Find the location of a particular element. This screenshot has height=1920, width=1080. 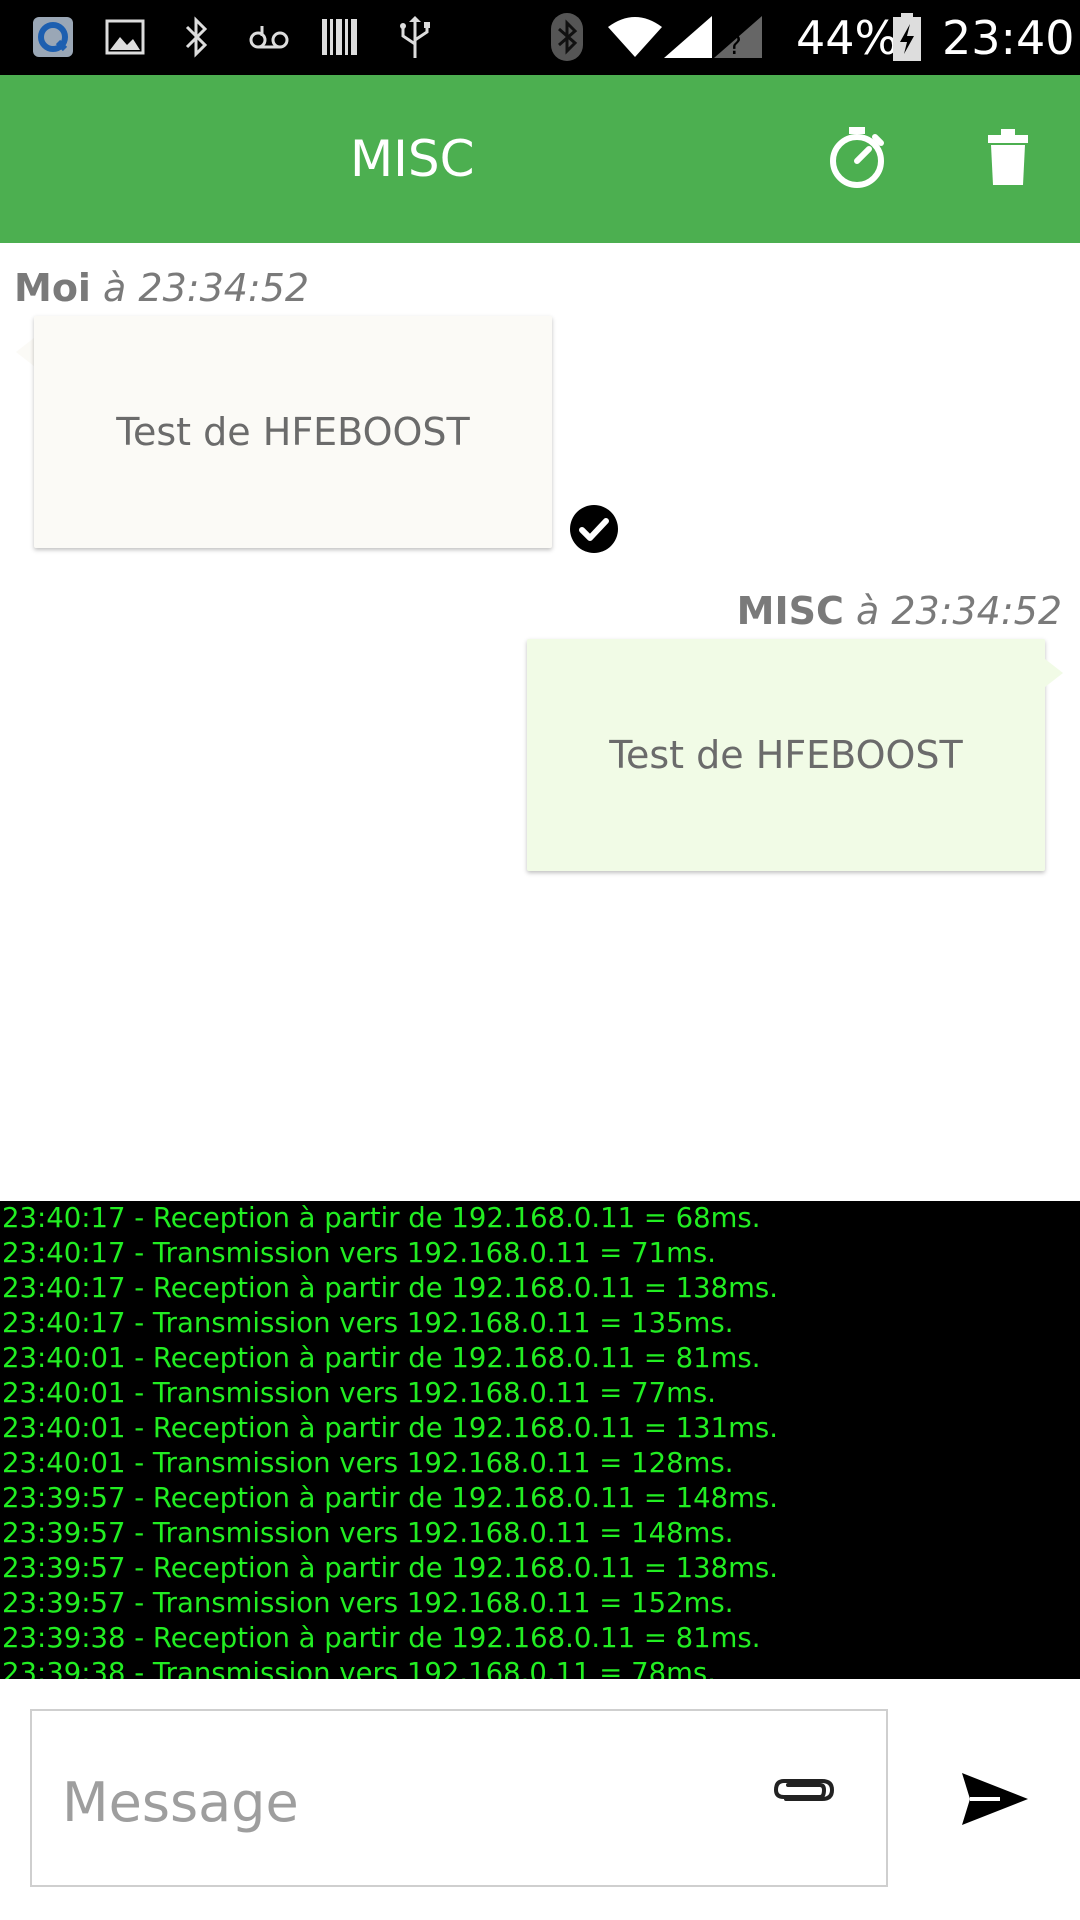

voicemail-icon is located at coordinates (269, 37).